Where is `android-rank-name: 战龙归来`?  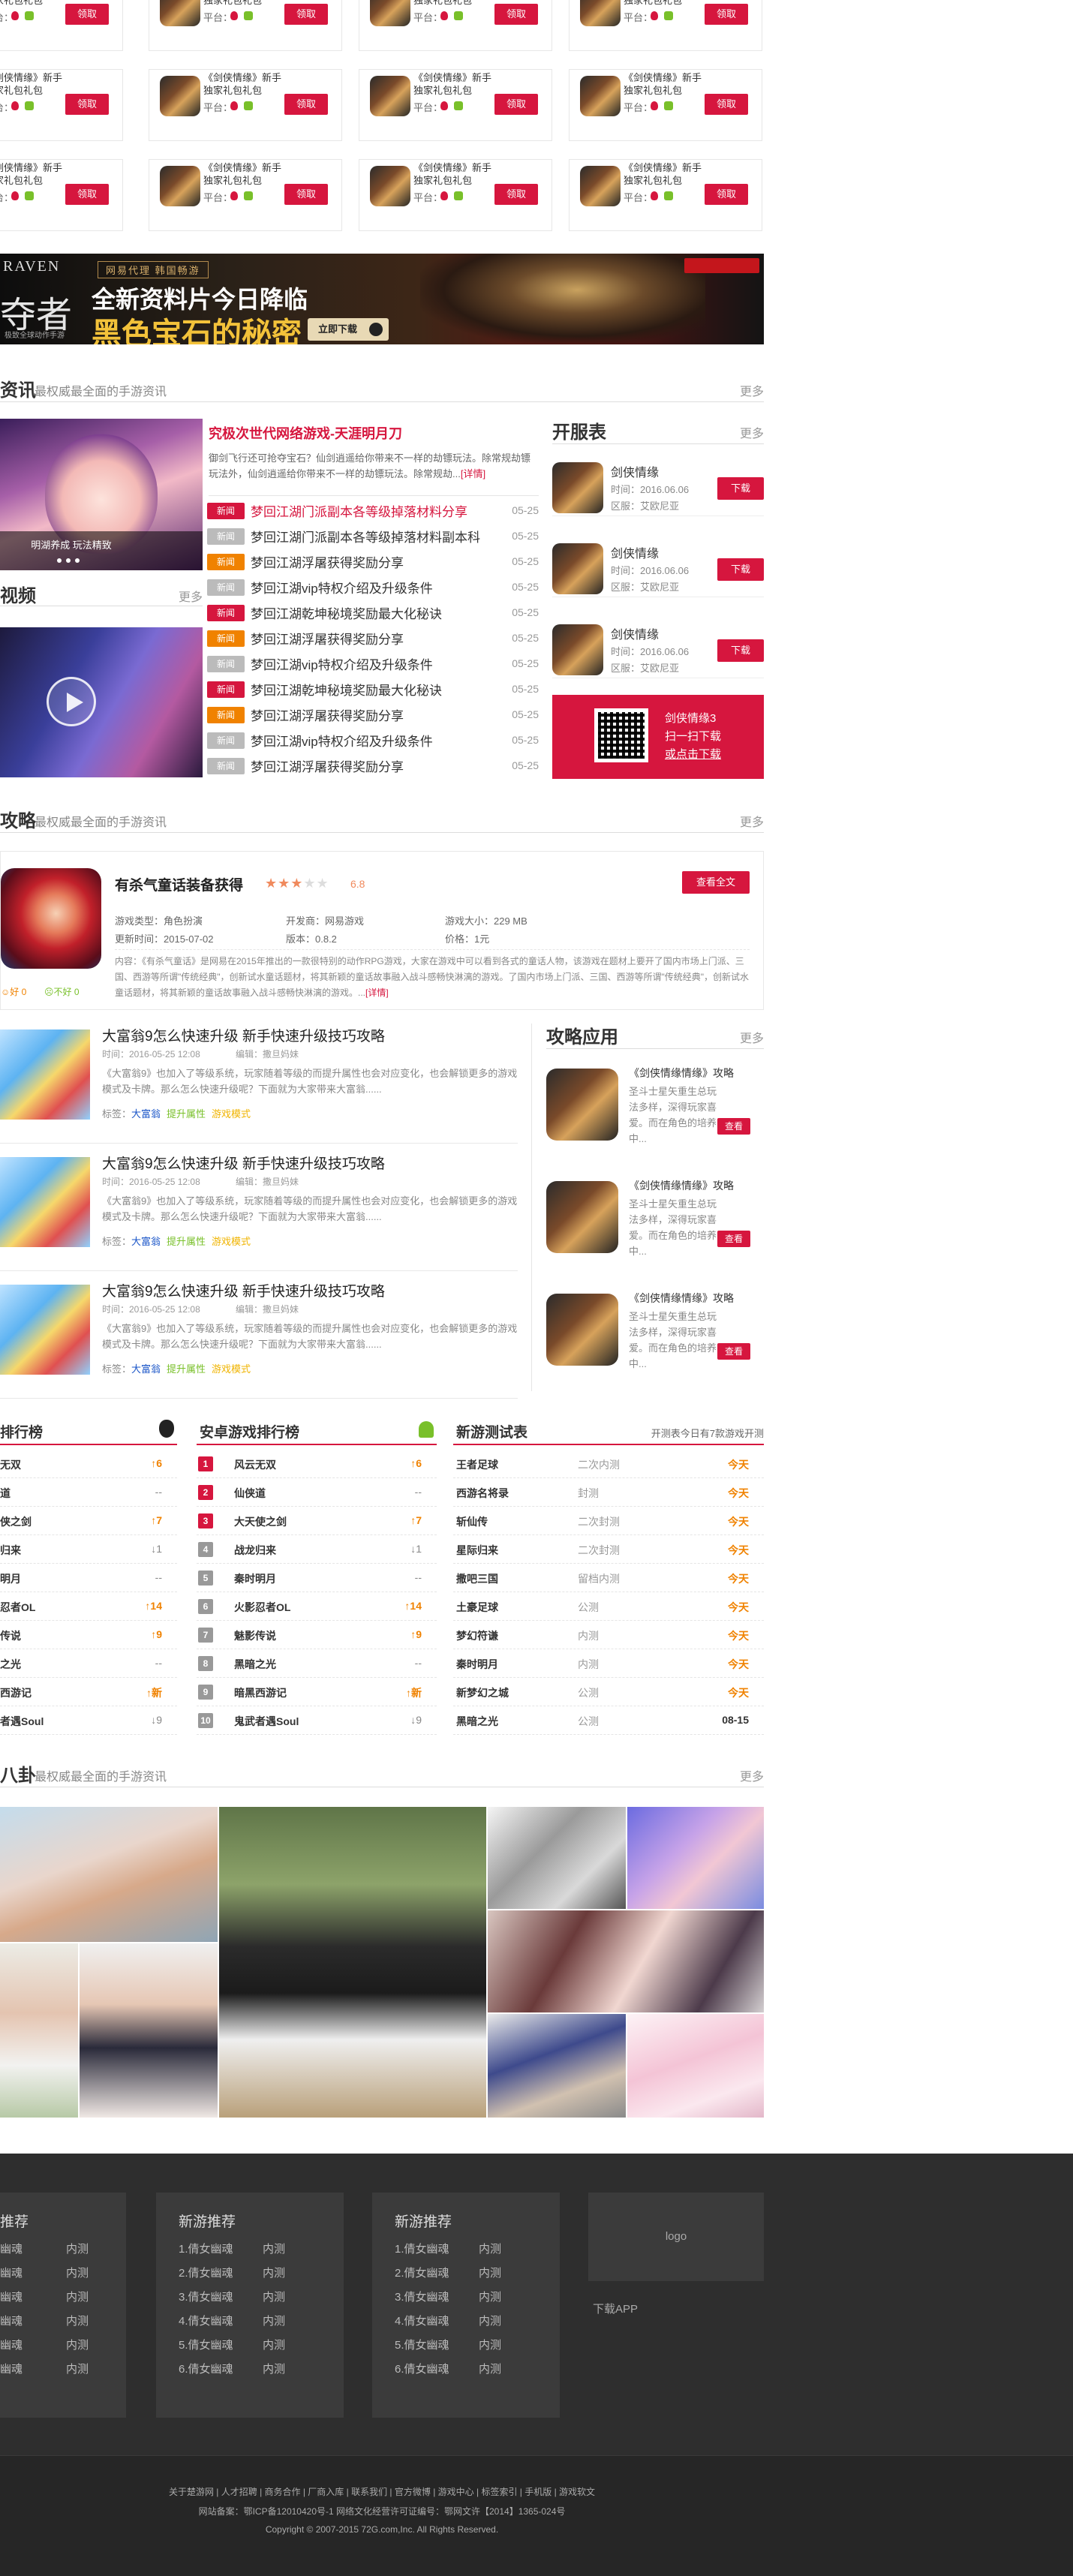
android-rank-name: 战龙归来 is located at coordinates (255, 1550).